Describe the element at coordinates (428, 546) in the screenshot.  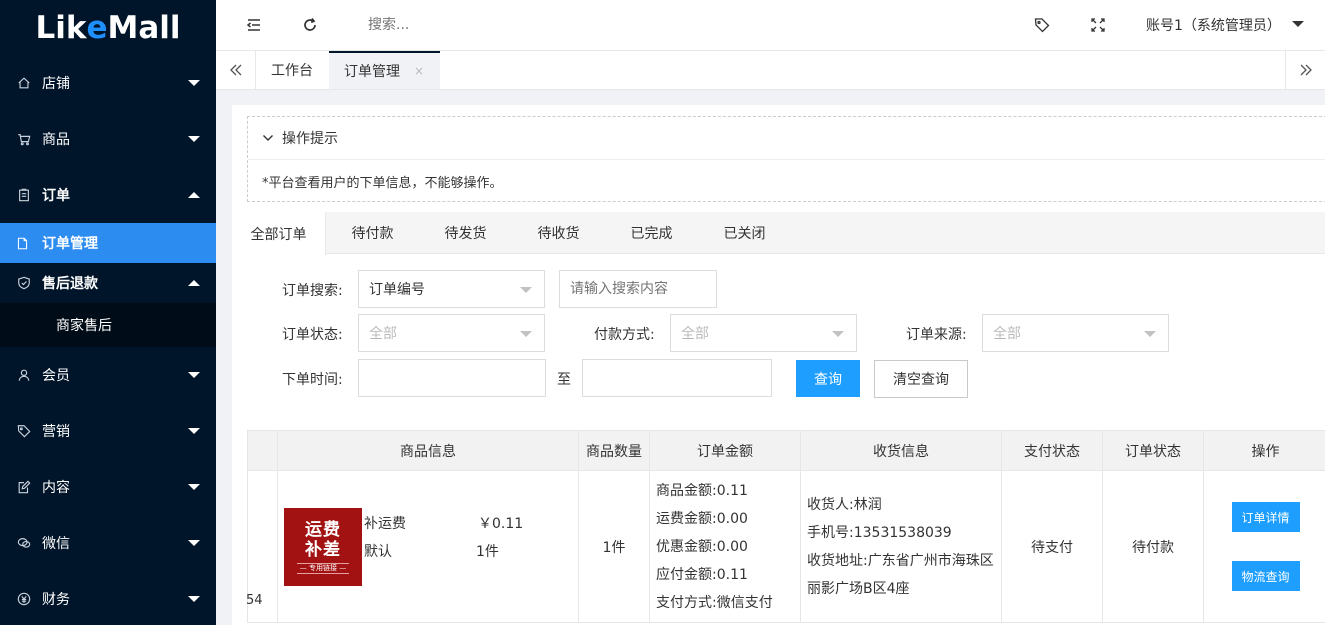
I see `goods-cell: 运费 补差 — 专用链接 — 补运费 ￥0.11 默认 1件` at that location.